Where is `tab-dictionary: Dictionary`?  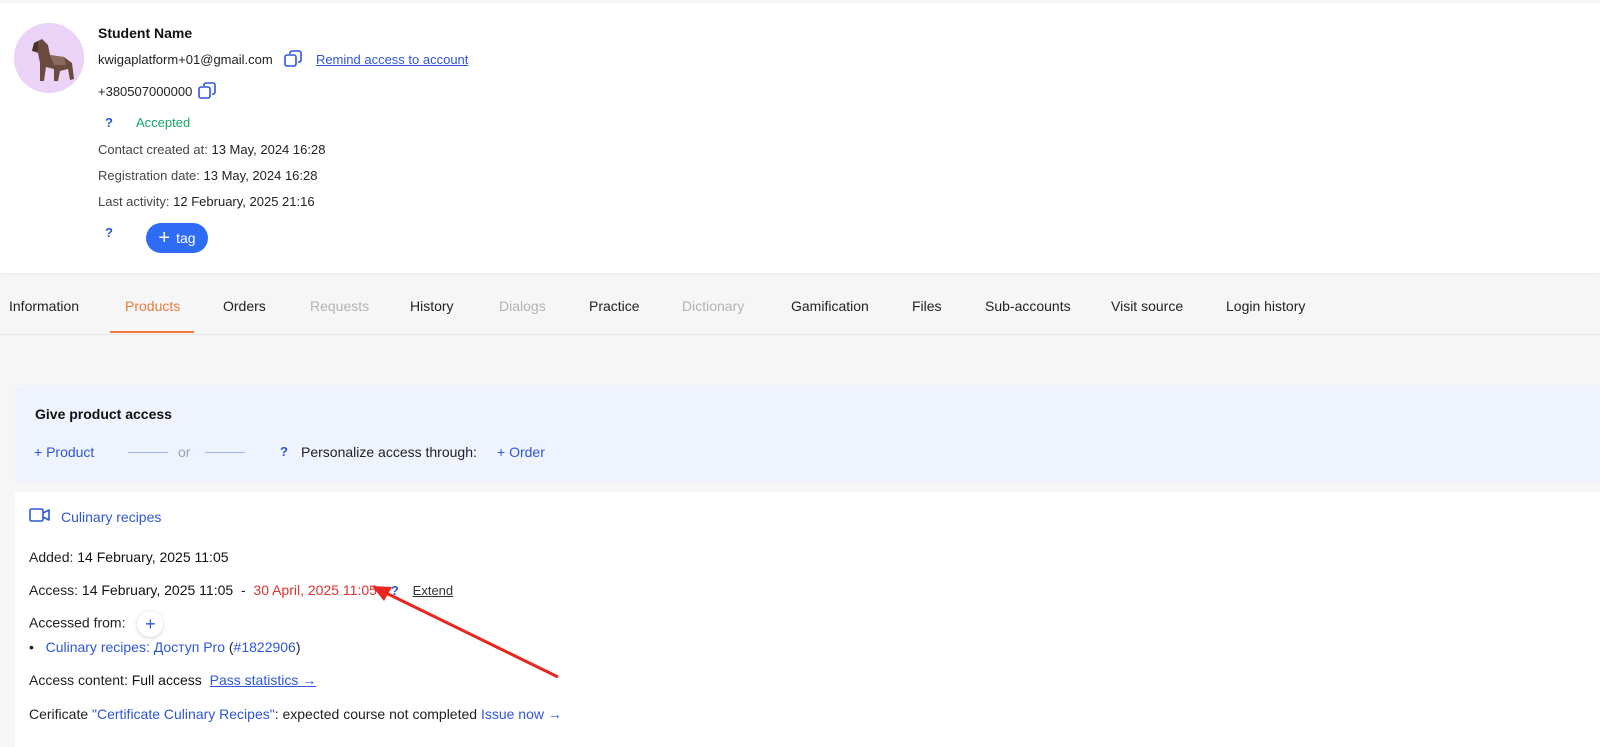
tab-dictionary: Dictionary is located at coordinates (713, 309).